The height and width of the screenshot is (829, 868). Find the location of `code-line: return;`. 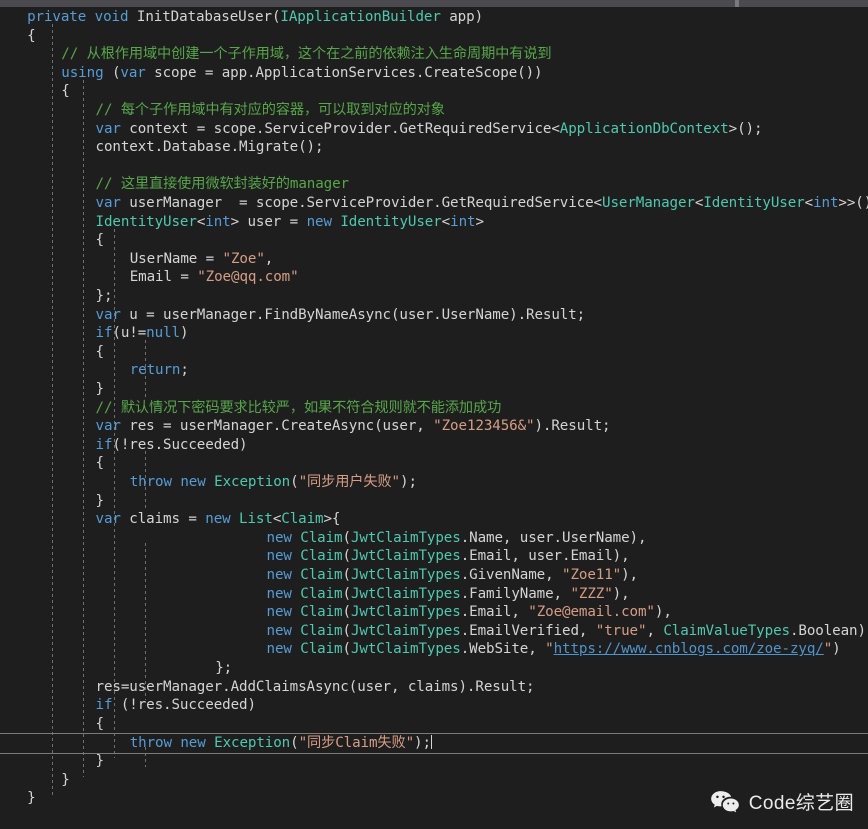

code-line: return; is located at coordinates (434, 370).